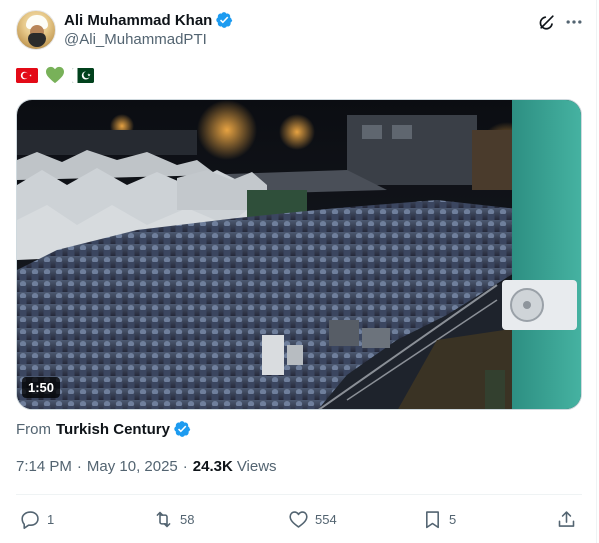 This screenshot has height=543, width=599. I want to click on views-count: 24.3K, so click(212, 466).